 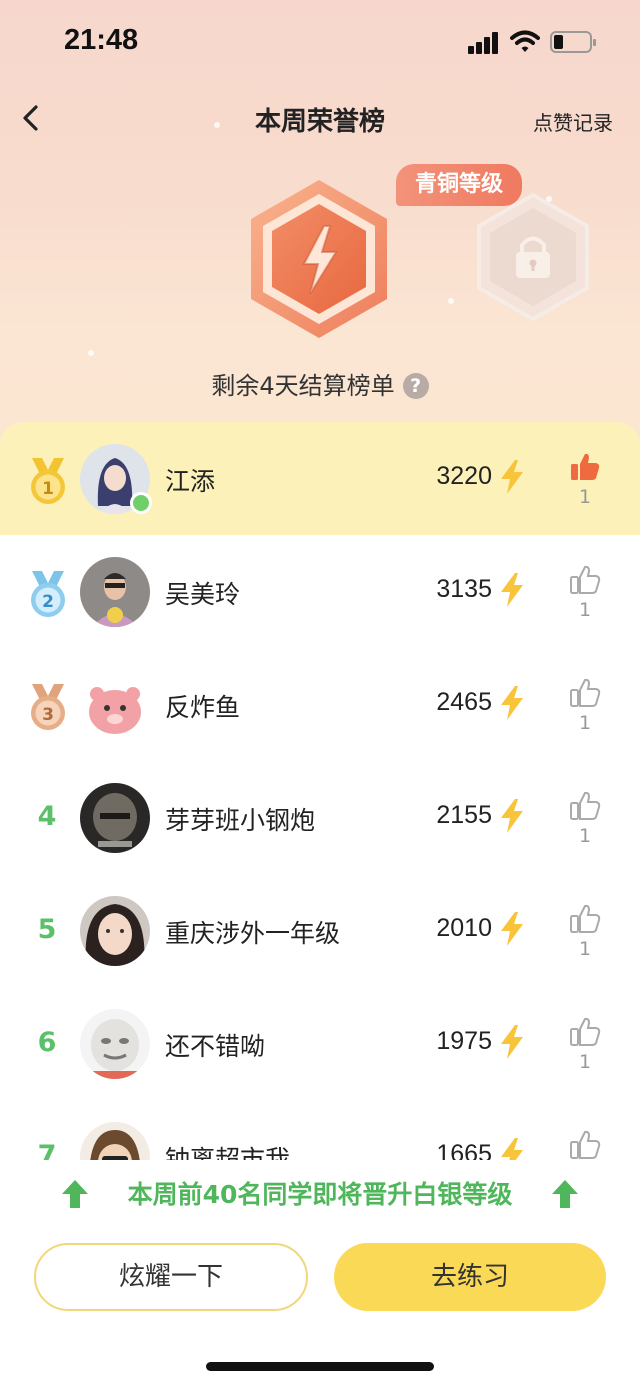 What do you see at coordinates (190, 481) in the screenshot?
I see `student-name: 江添` at bounding box center [190, 481].